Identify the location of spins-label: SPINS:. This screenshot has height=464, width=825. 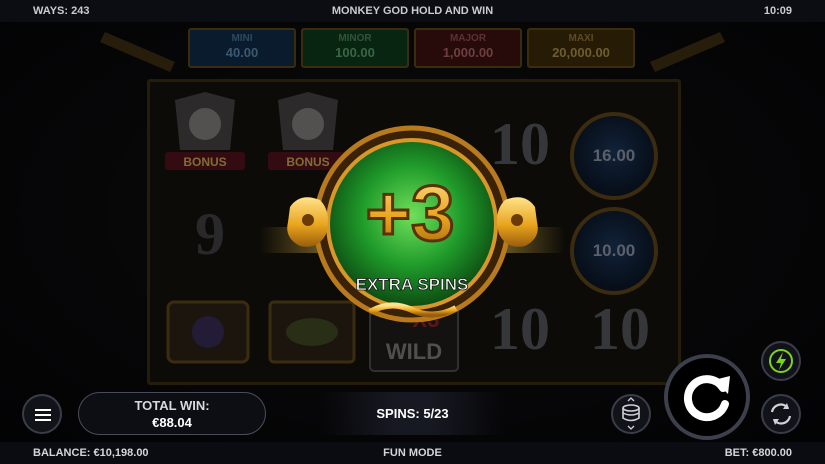
(398, 413).